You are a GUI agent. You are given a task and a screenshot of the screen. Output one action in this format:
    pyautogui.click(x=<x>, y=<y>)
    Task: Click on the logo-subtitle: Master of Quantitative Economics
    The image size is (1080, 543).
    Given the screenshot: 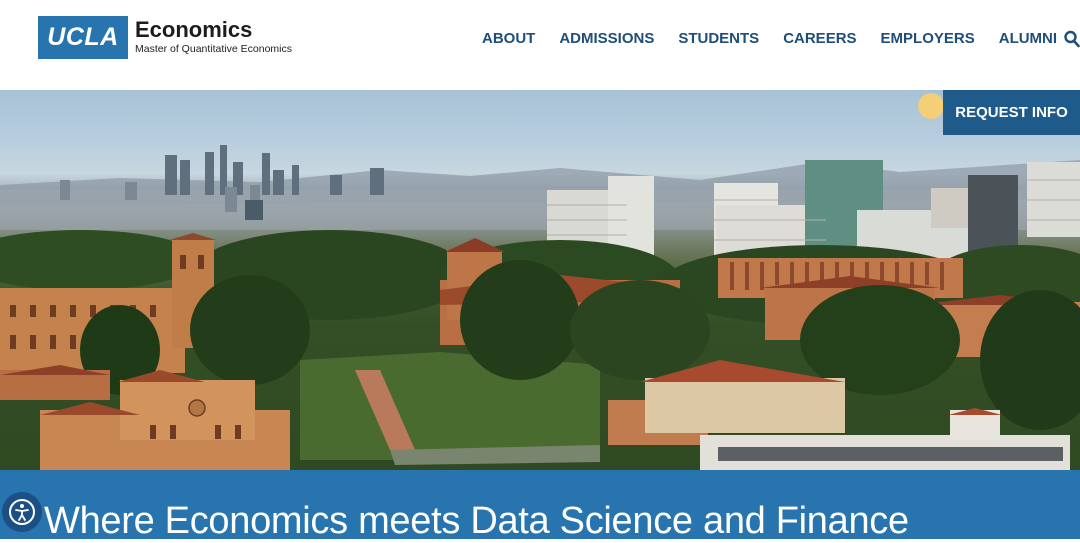 What is the action you would take?
    pyautogui.click(x=213, y=49)
    